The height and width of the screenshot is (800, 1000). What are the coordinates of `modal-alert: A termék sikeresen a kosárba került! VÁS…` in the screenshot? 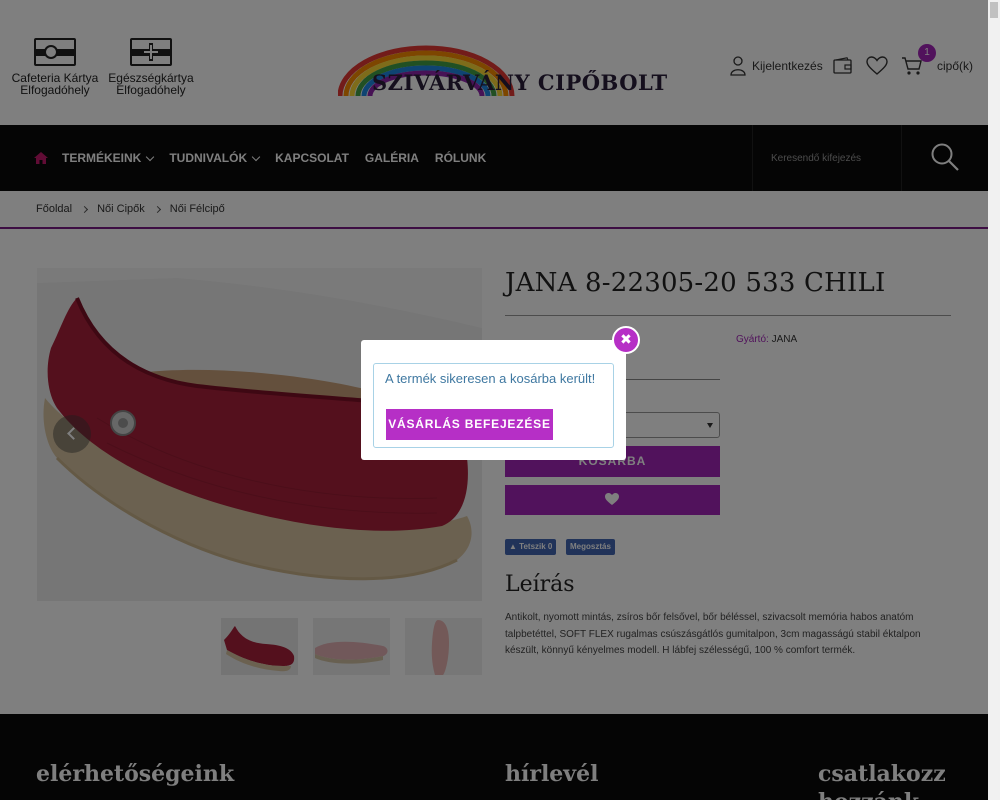 It's located at (493, 405).